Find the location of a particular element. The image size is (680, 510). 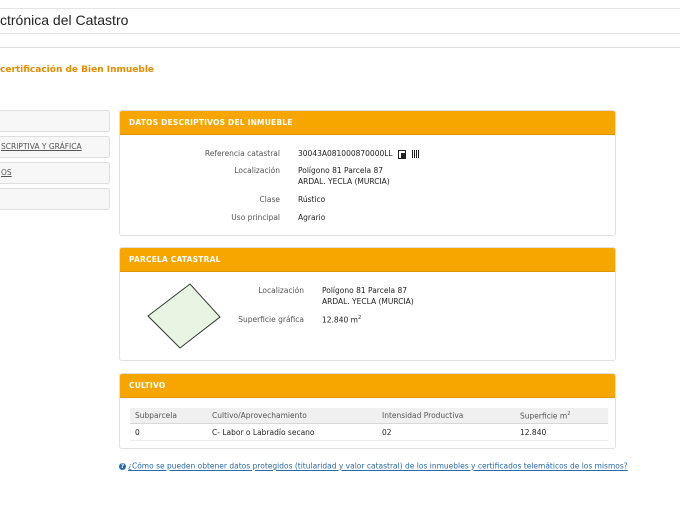

superficie-value: 12.840 m2 is located at coordinates (341, 320).